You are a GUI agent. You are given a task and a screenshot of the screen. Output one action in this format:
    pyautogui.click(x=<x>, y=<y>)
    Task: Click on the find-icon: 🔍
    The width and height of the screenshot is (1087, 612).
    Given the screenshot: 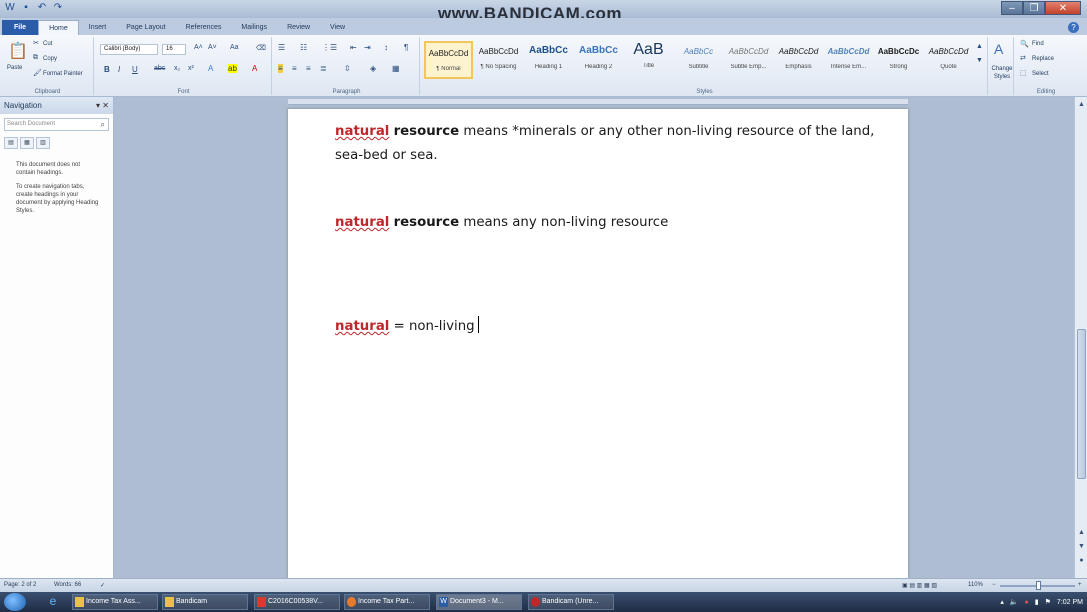 What is the action you would take?
    pyautogui.click(x=1024, y=44)
    